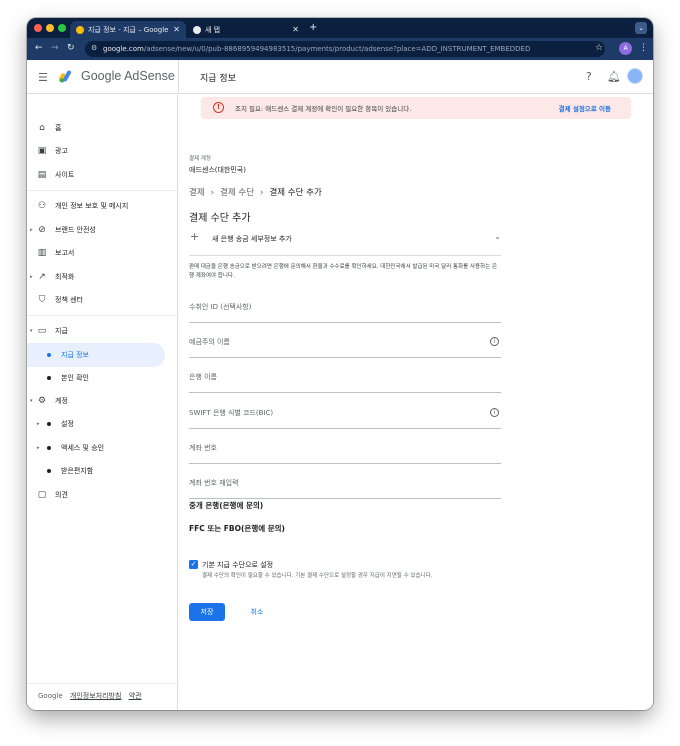 The image size is (680, 746). What do you see at coordinates (102, 230) in the screenshot?
I see `sidebar-item-brand-safety: ▸ ⊘ 브랜드 안전성` at bounding box center [102, 230].